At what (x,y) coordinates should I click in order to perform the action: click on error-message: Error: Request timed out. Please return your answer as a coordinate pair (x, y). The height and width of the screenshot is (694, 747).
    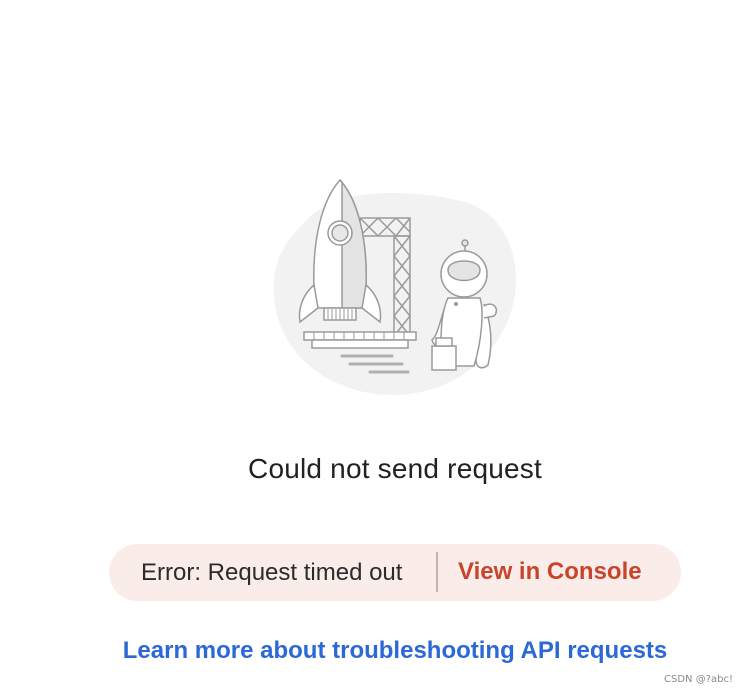
    Looking at the image, I should click on (272, 572).